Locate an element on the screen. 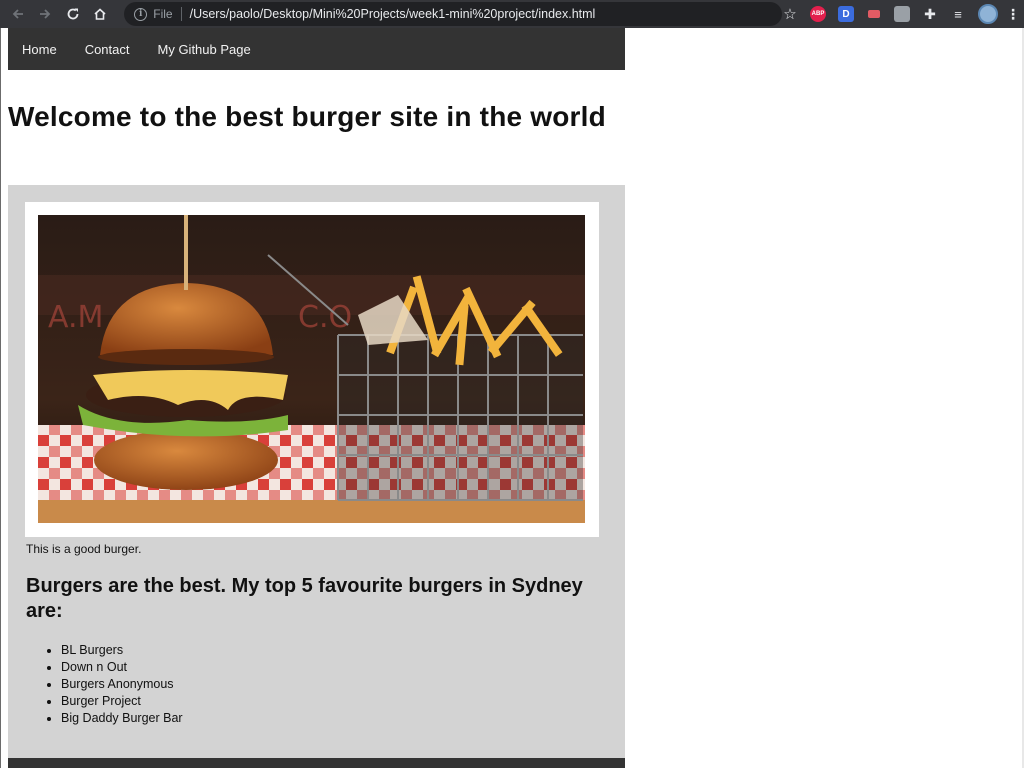 This screenshot has width=1024, height=768. reload-icon is located at coordinates (73, 14).